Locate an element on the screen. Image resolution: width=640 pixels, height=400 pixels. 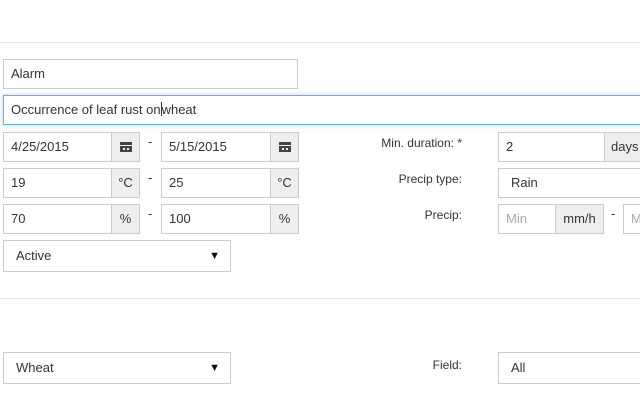
humidity-min-input: 70 is located at coordinates (57, 219).